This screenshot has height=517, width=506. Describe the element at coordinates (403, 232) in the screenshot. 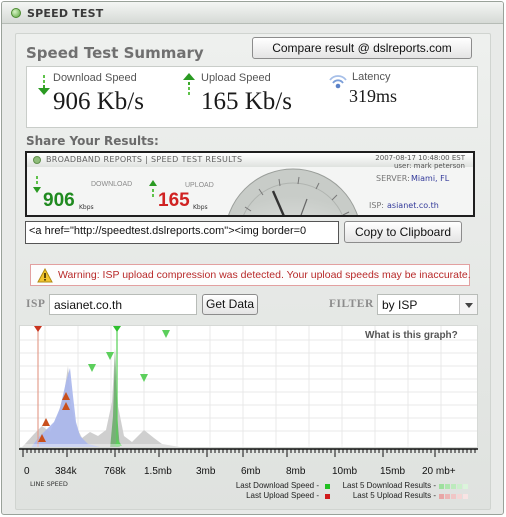

I see `copy-to-clipboard-button: Copy to Clipboard` at that location.